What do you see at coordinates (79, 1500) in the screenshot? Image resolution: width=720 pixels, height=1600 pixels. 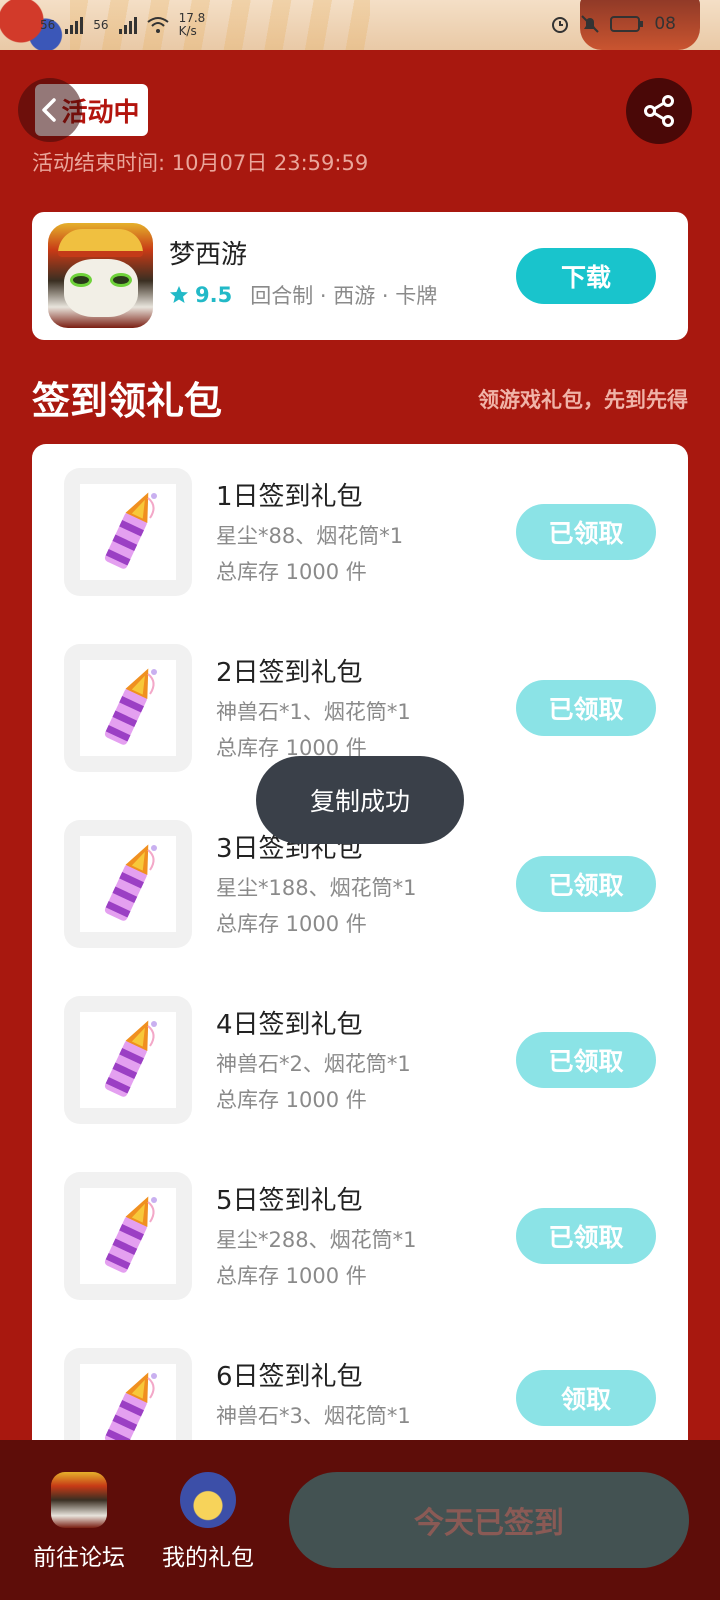 I see `forum-icon` at bounding box center [79, 1500].